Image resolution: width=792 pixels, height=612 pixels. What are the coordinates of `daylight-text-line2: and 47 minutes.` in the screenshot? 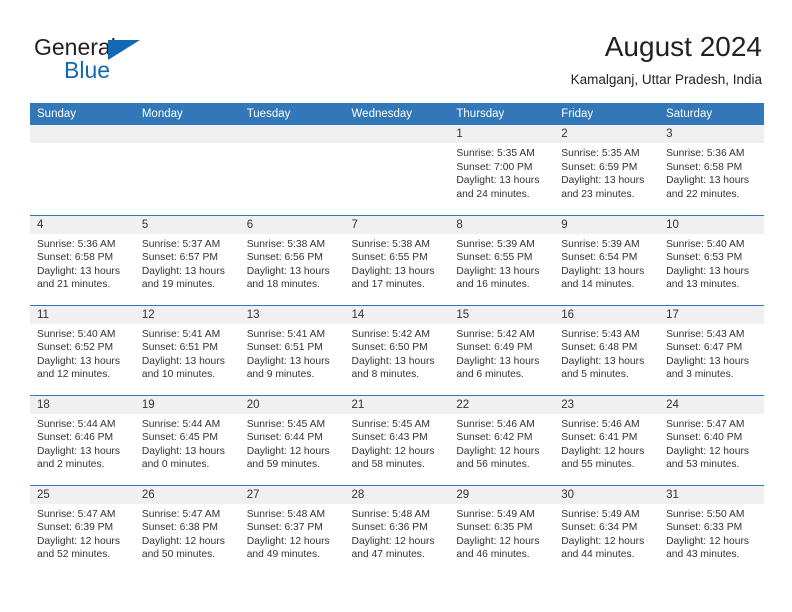 It's located at (388, 555).